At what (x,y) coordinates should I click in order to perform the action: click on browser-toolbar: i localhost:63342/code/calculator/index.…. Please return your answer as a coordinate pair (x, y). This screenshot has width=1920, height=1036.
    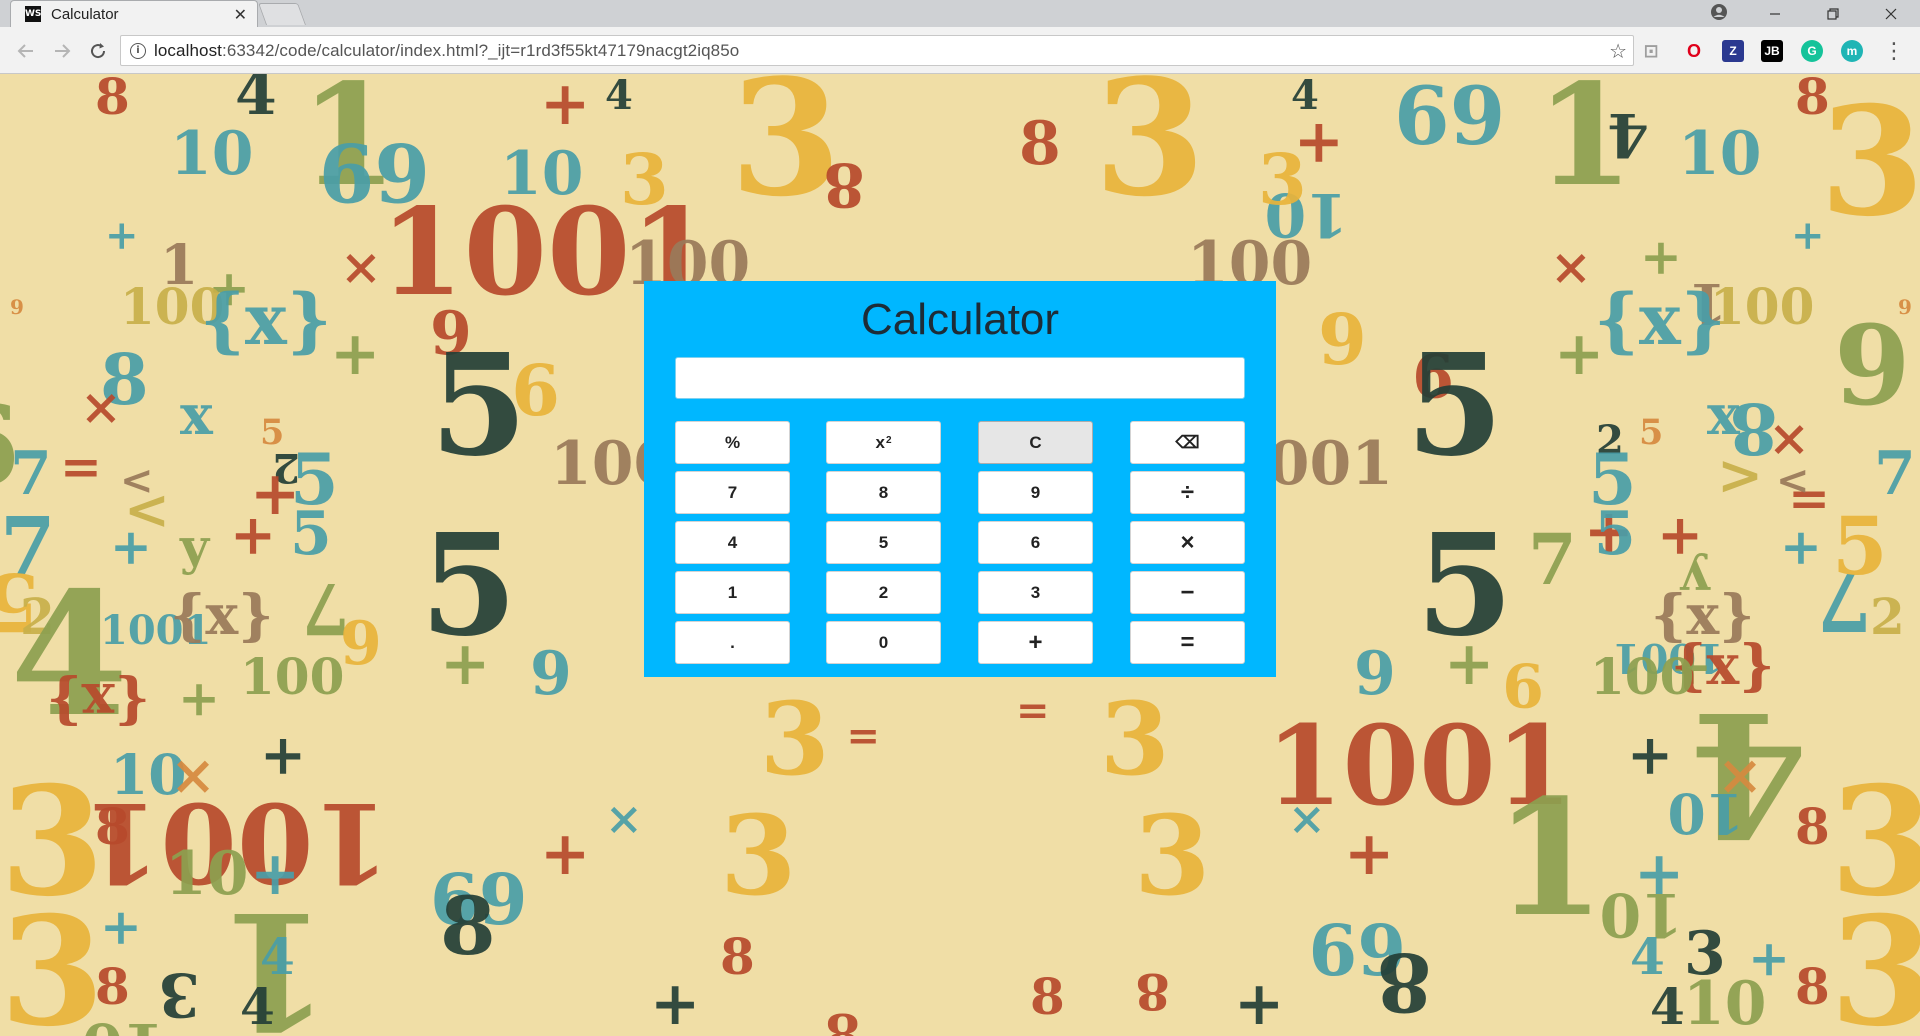
    Looking at the image, I should click on (960, 50).